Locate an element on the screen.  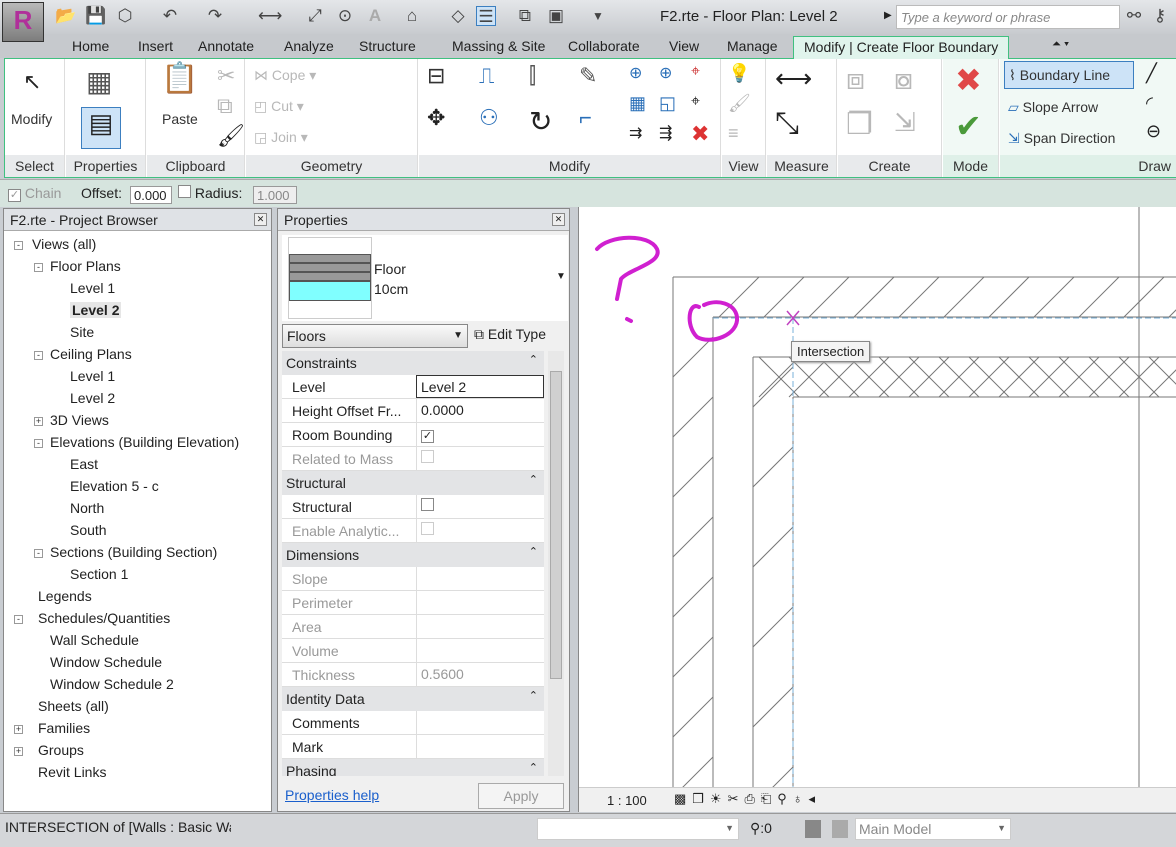
tab-structure: Structure is located at coordinates (387, 46).